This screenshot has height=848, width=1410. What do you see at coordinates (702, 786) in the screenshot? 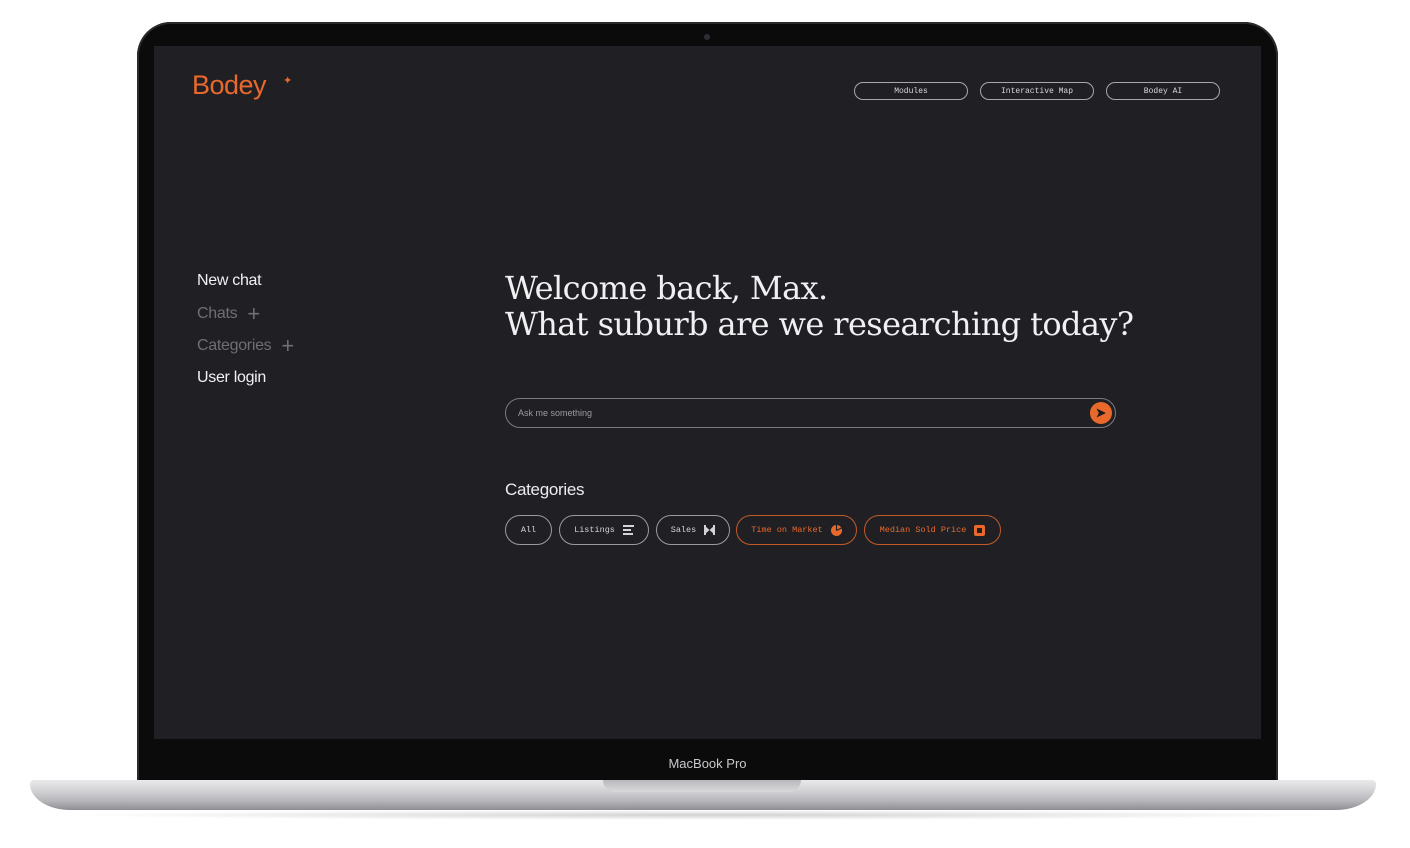
I see `laptop-notch` at bounding box center [702, 786].